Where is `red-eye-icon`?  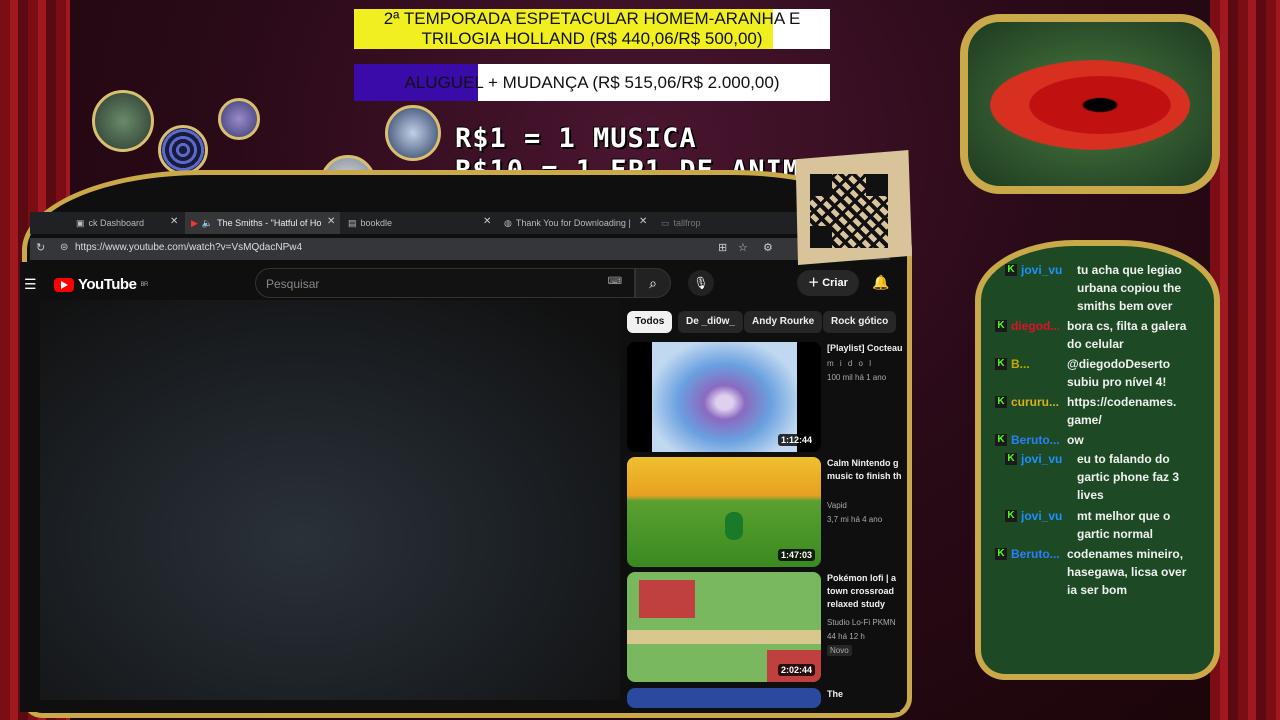
red-eye-icon is located at coordinates (1090, 105).